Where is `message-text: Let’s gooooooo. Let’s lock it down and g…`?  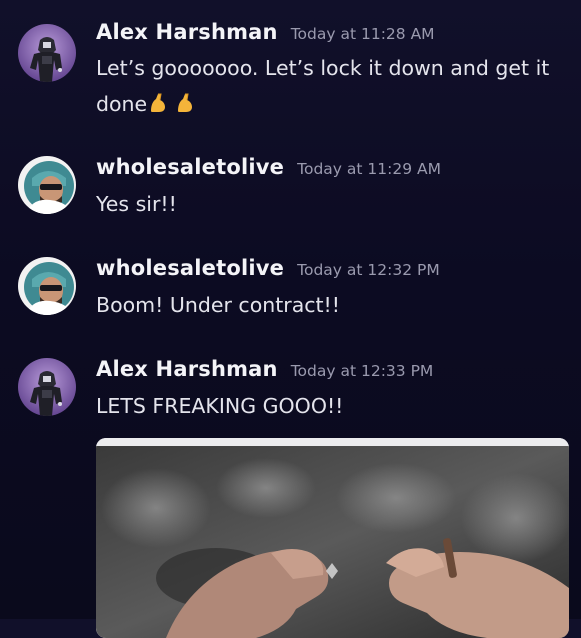 message-text: Let’s gooooooo. Let’s lock it down and g… is located at coordinates (326, 86).